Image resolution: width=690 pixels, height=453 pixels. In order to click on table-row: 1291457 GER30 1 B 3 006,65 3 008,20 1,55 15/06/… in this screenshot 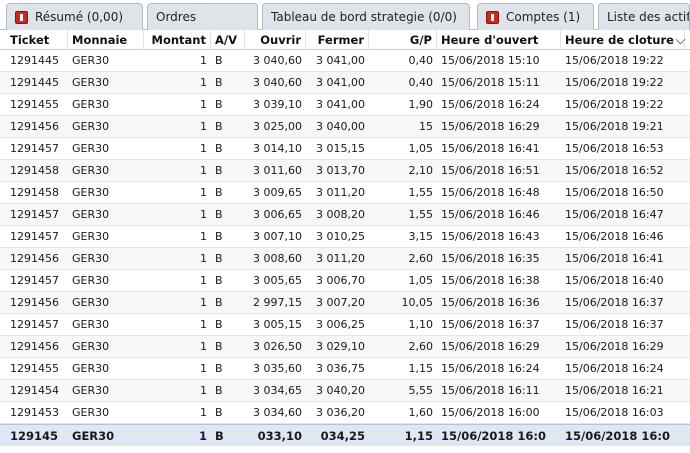, I will do `click(345, 215)`.